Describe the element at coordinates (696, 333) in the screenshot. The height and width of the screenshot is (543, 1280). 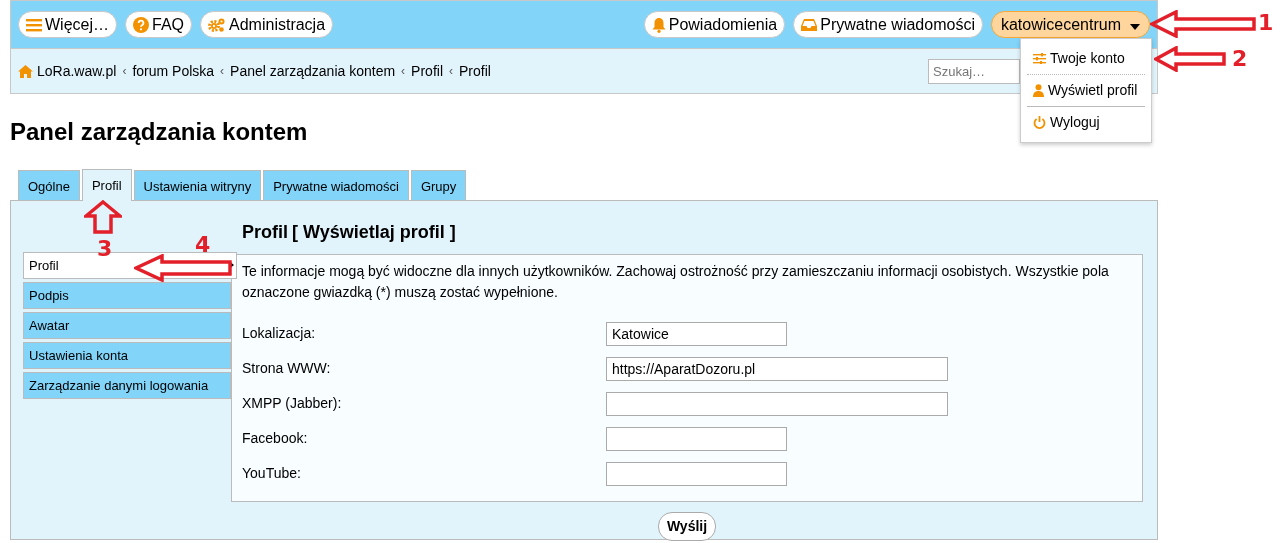
I see `input-field: Katowice` at that location.